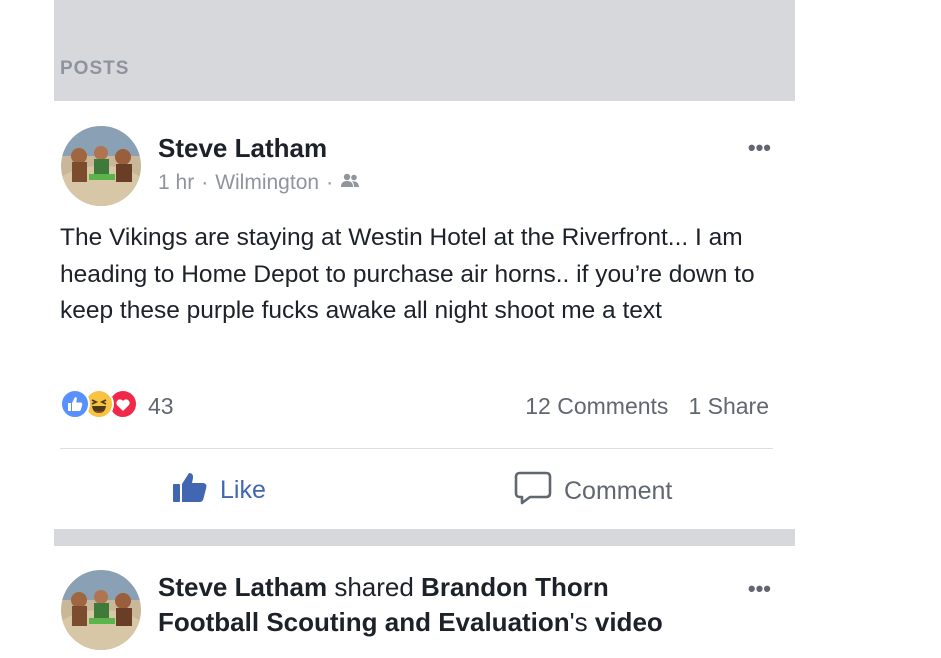 The width and height of the screenshot is (941, 658). Describe the element at coordinates (190, 490) in the screenshot. I see `thumbs-up-icon` at that location.